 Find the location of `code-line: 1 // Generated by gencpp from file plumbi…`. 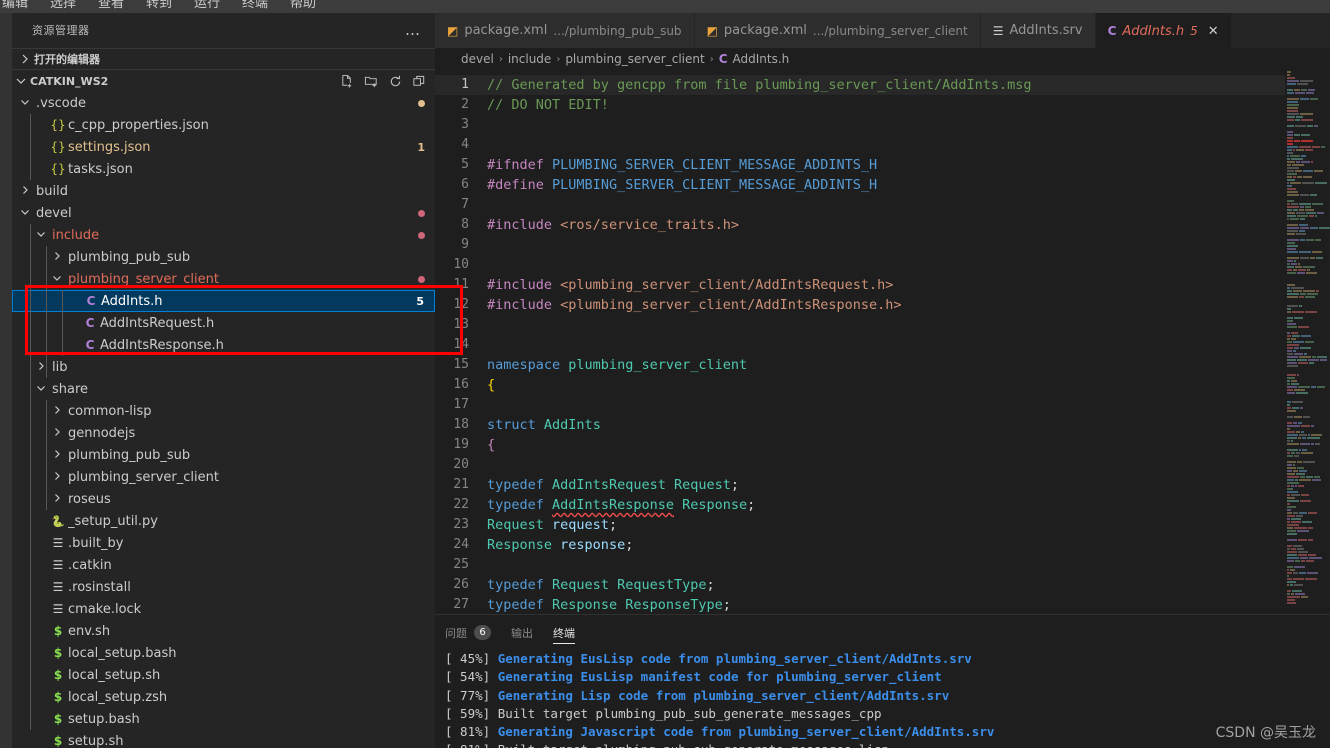

code-line: 1 // Generated by gencpp from file plumbi… is located at coordinates (860, 85).